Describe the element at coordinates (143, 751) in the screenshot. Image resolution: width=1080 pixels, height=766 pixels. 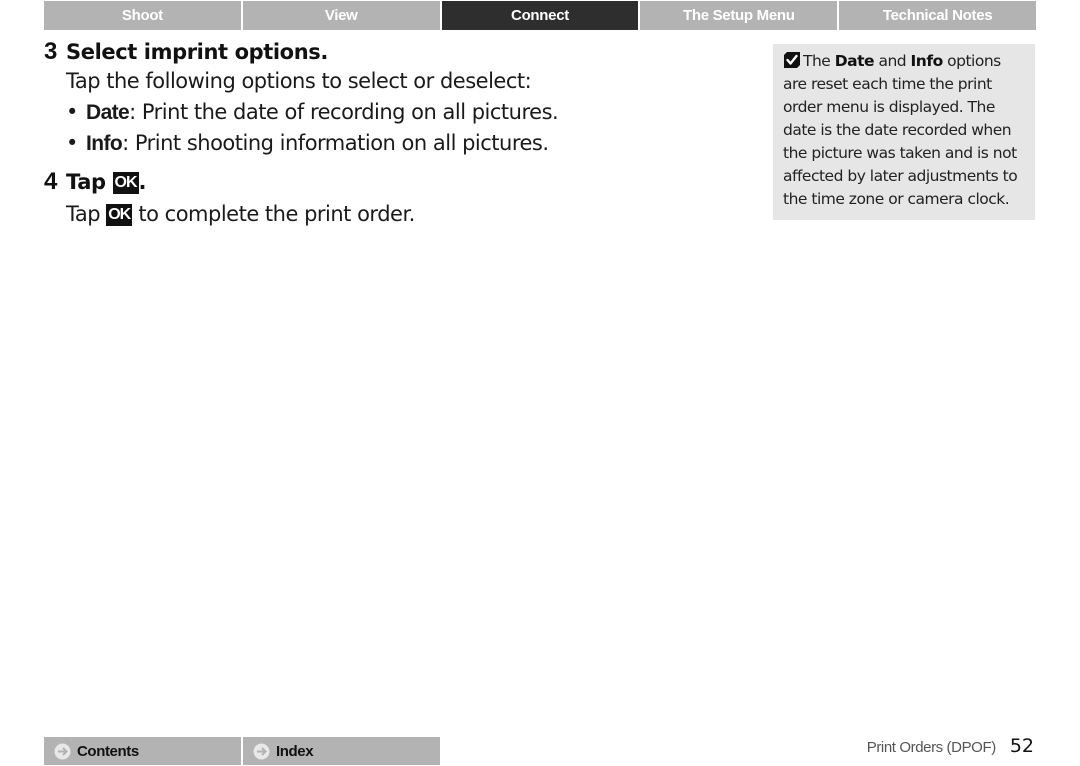
I see `contents-button: Contents` at that location.